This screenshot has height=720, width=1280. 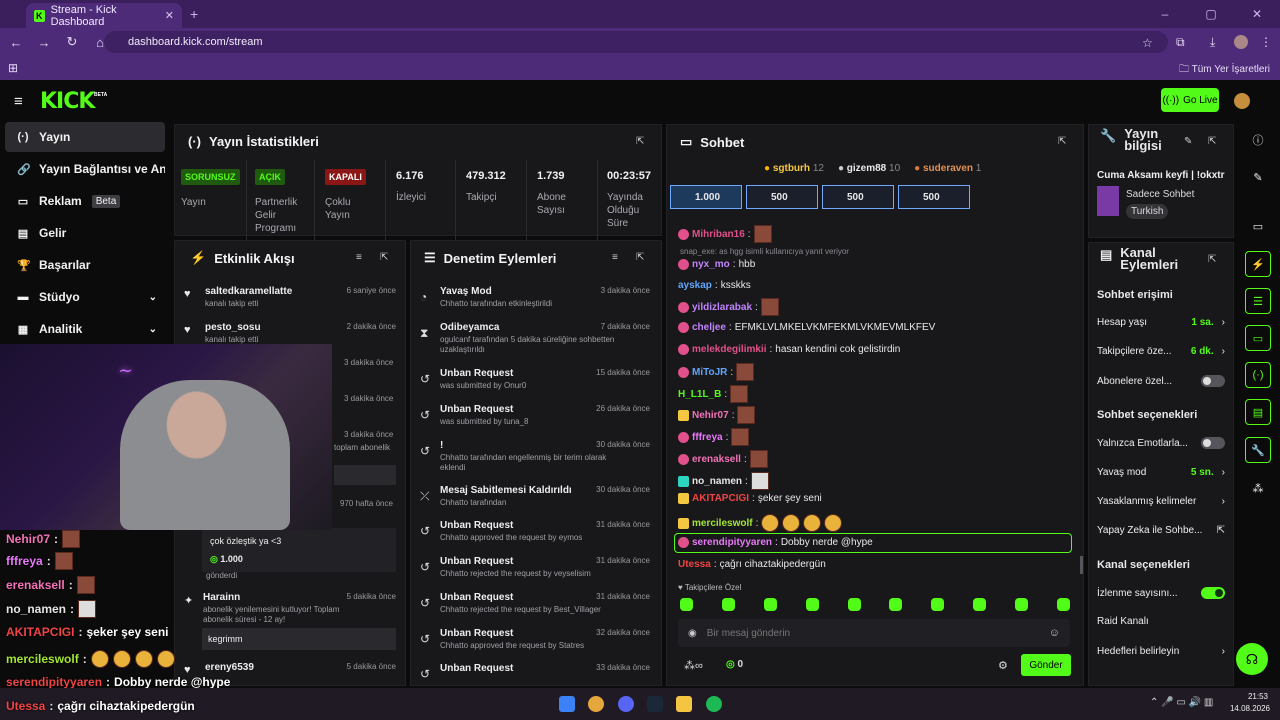 I want to click on media-icon: ▭, so click(x=1258, y=226).